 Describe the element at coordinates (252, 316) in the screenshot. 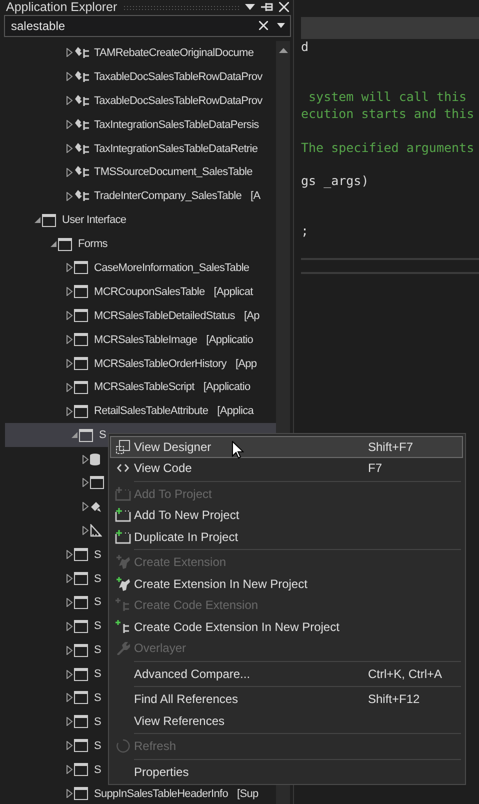

I see `model-label: [Ap` at that location.